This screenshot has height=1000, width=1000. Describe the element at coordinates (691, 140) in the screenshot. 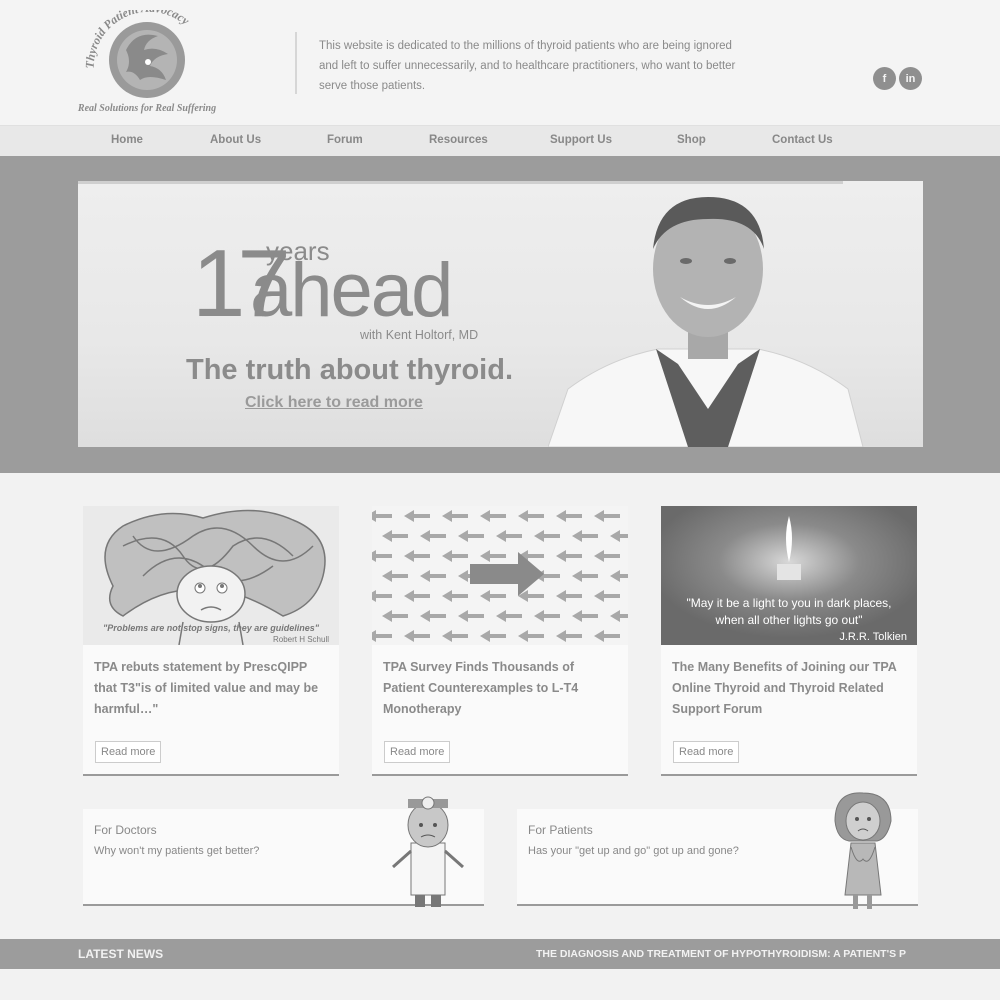

I see `nav-item-shop: Shop` at that location.